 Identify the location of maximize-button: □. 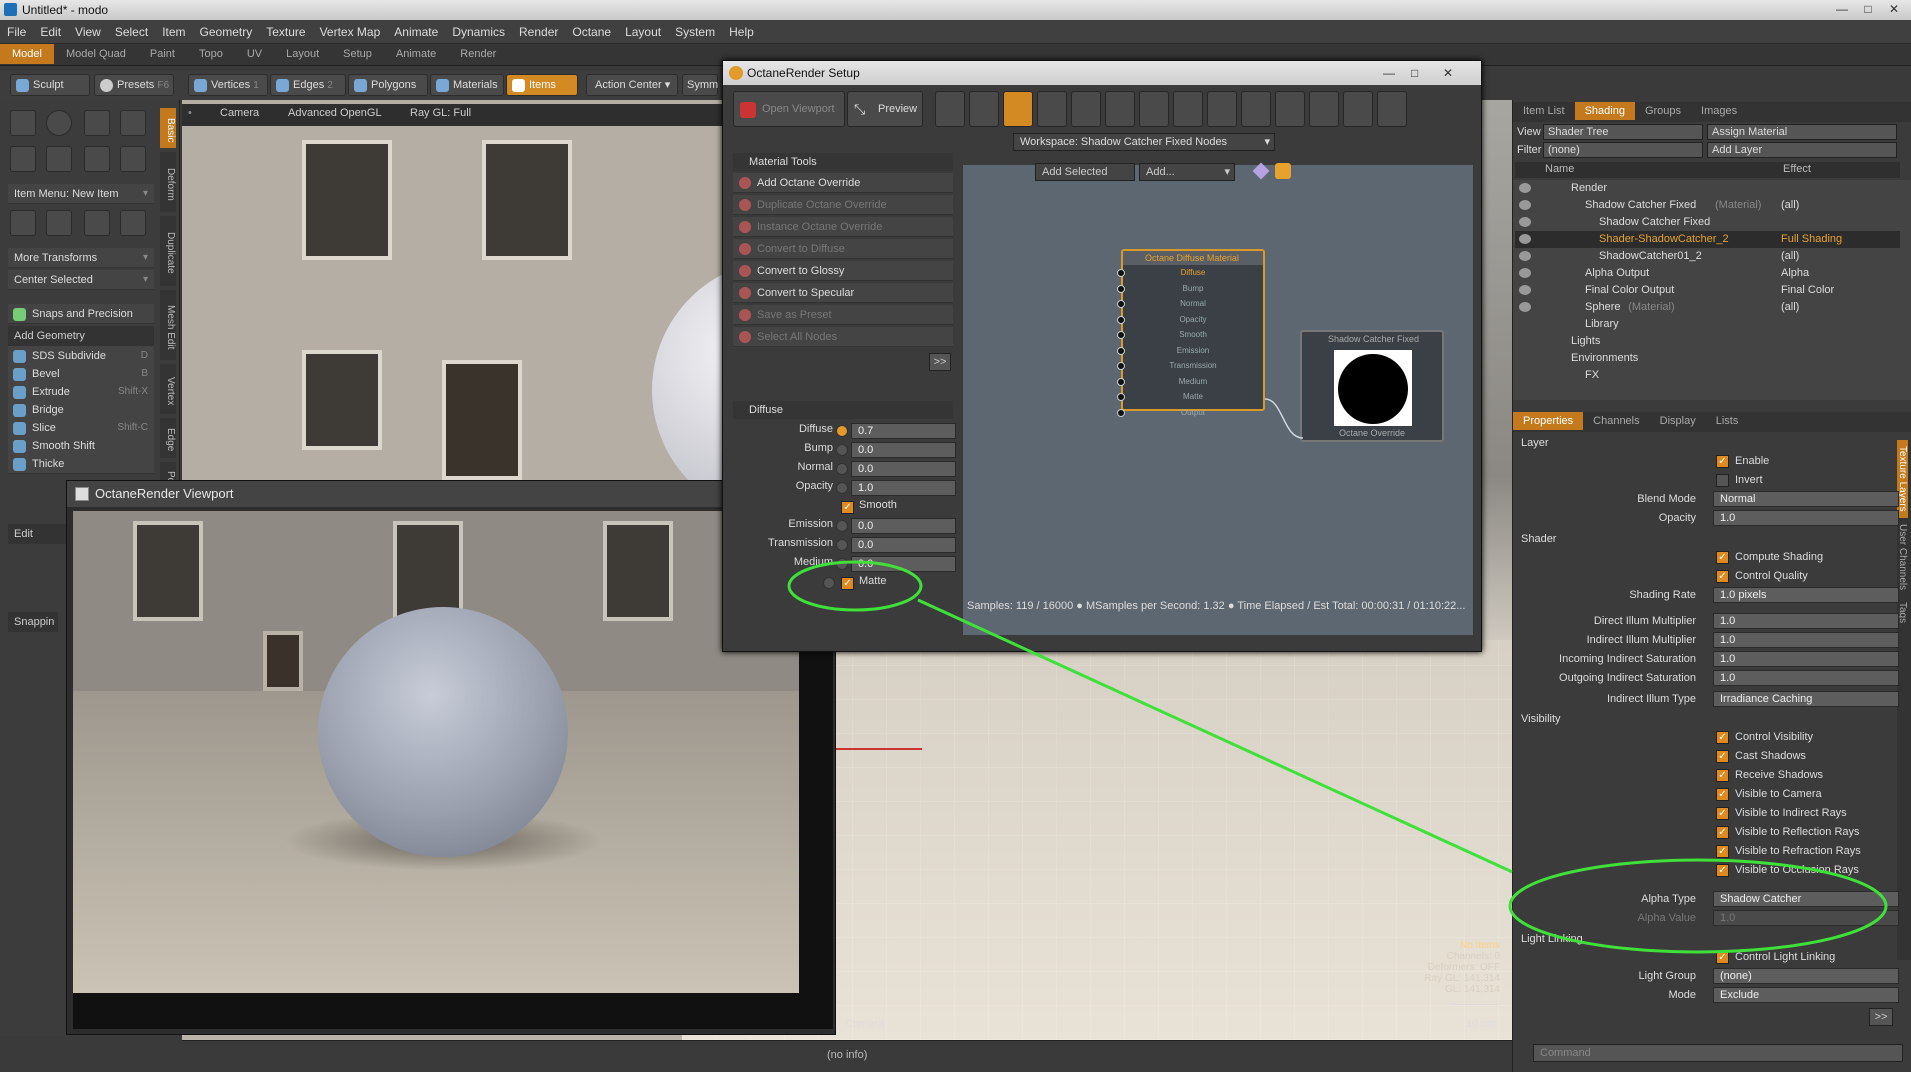
(1868, 9).